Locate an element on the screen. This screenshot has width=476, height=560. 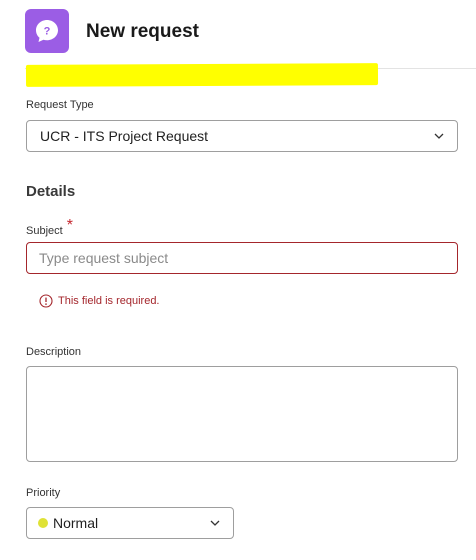
priority-dropdown: Normal is located at coordinates (130, 523).